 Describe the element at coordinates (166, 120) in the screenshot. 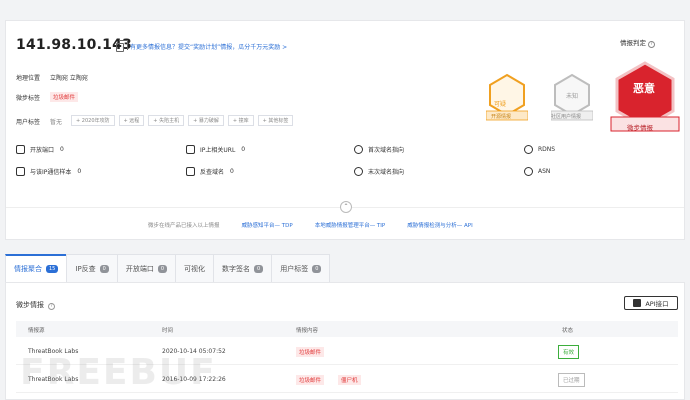

I see `user-tag: + 失陷主机` at that location.